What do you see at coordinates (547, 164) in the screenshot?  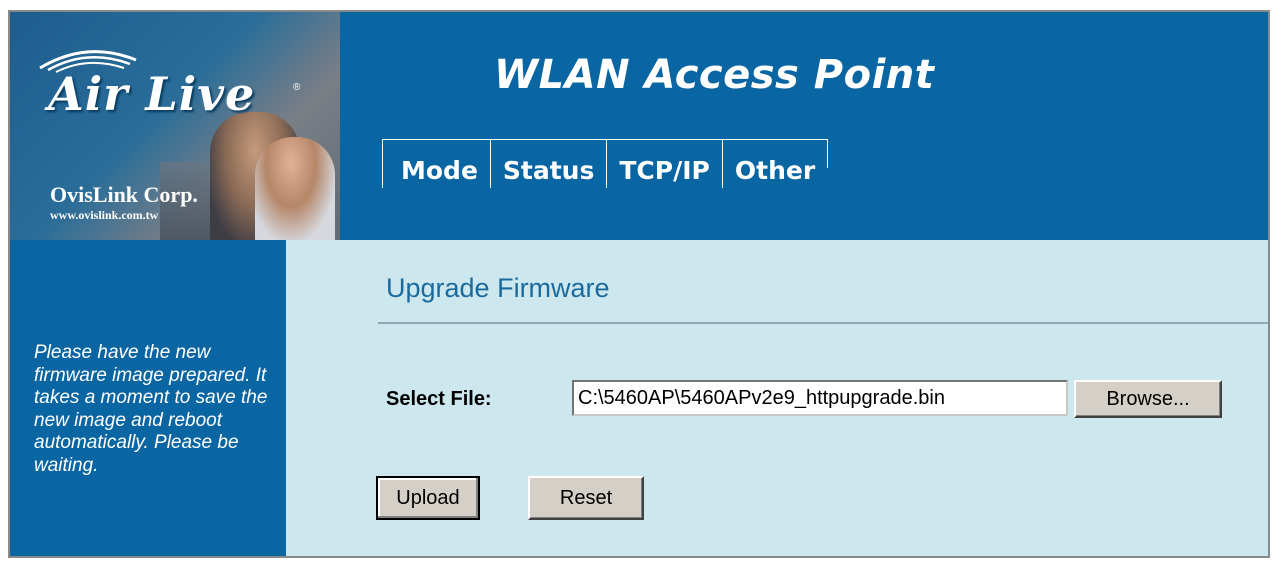 I see `nav-status: Status` at bounding box center [547, 164].